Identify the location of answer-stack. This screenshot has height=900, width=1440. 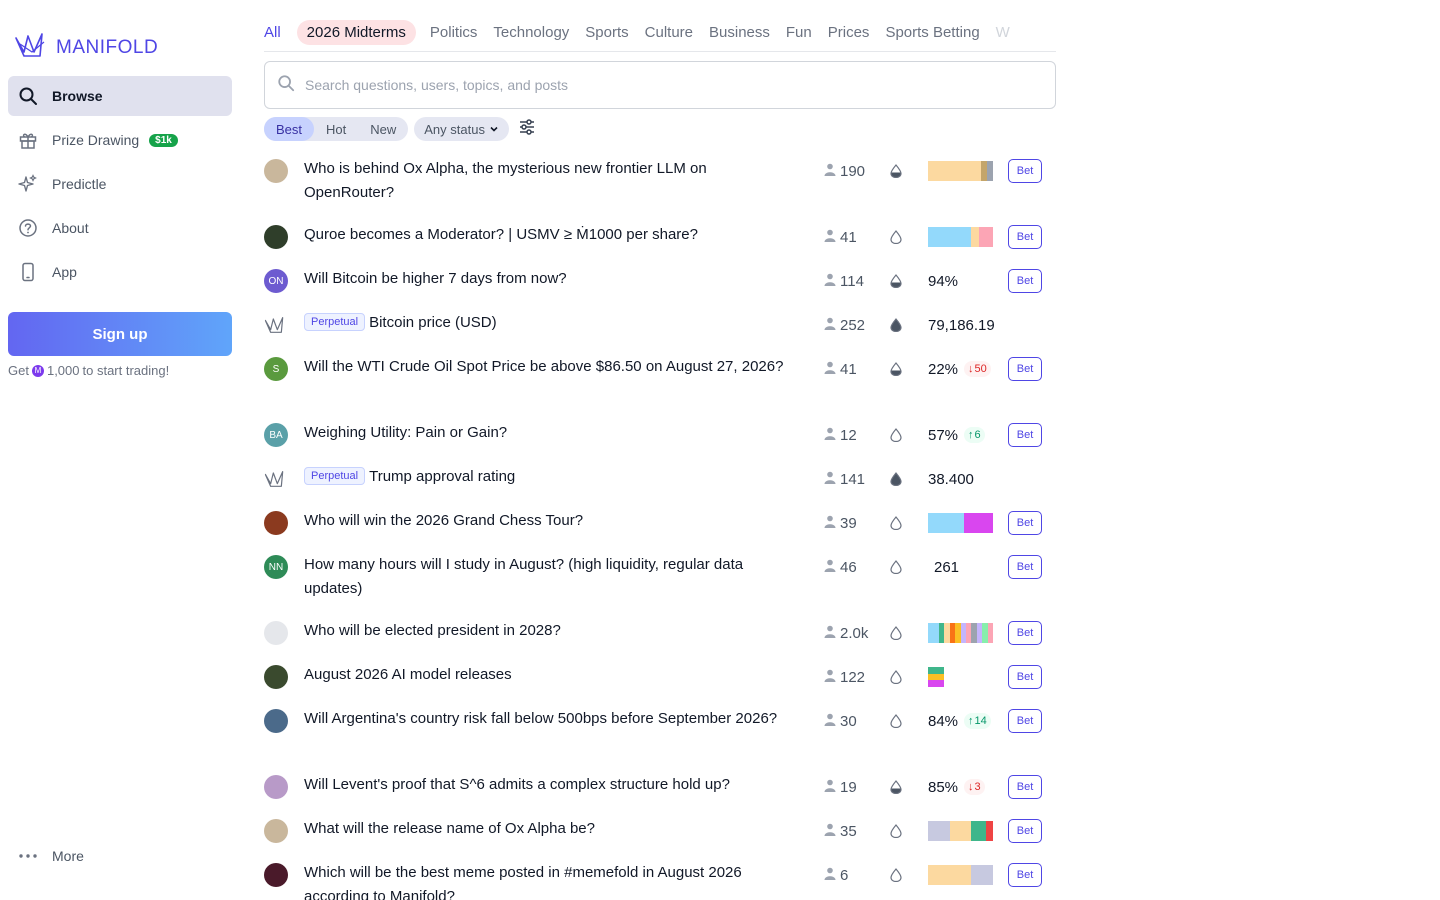
(936, 677).